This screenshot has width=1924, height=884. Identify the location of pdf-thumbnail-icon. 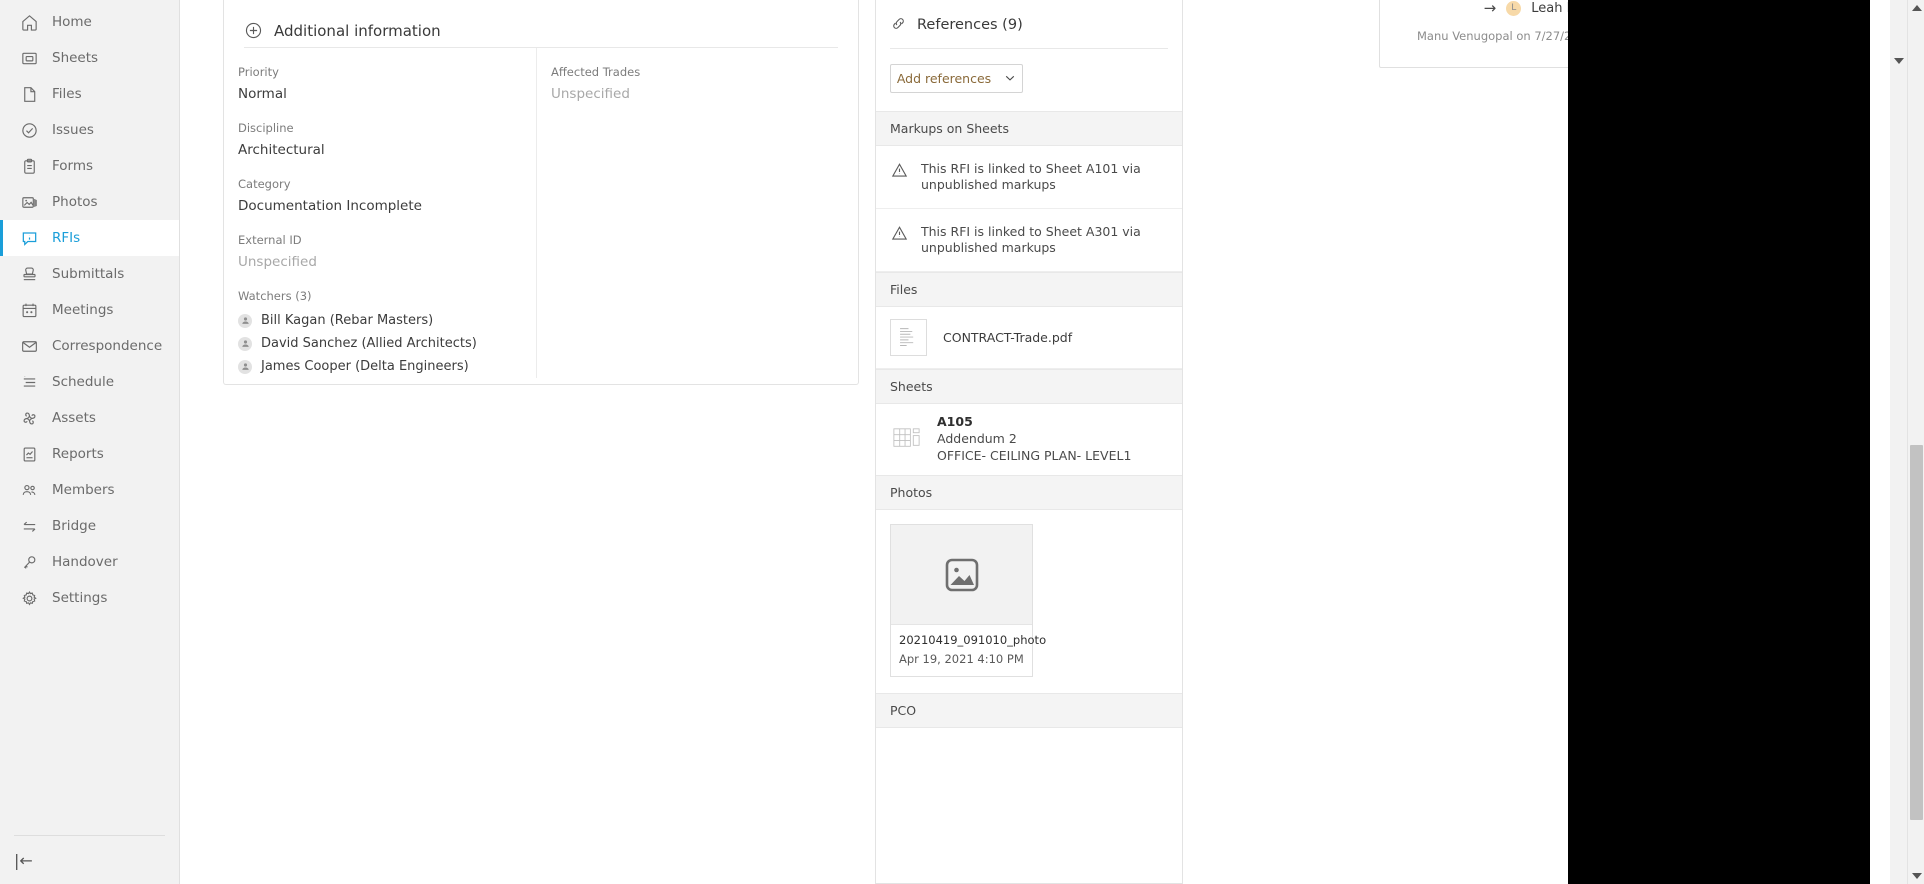
(908, 337).